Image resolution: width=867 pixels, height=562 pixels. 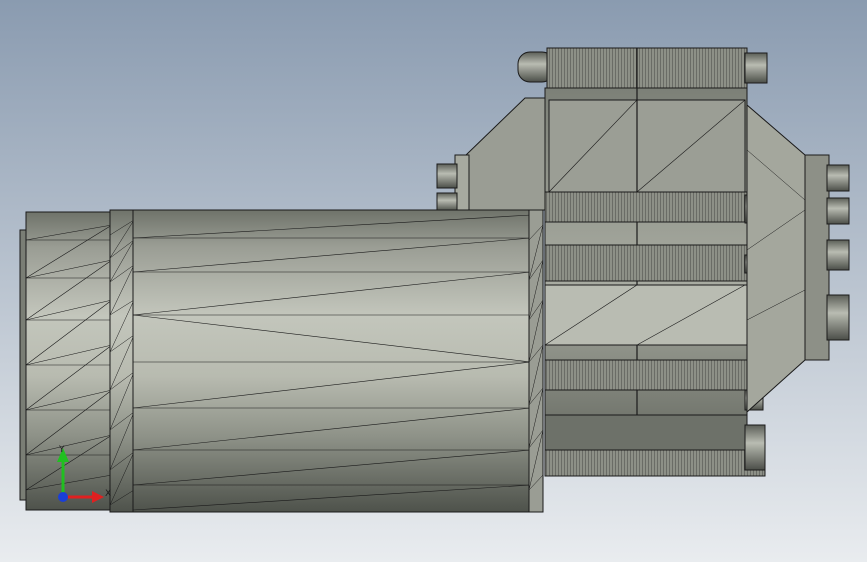 What do you see at coordinates (647, 68) in the screenshot?
I see `top-flange` at bounding box center [647, 68].